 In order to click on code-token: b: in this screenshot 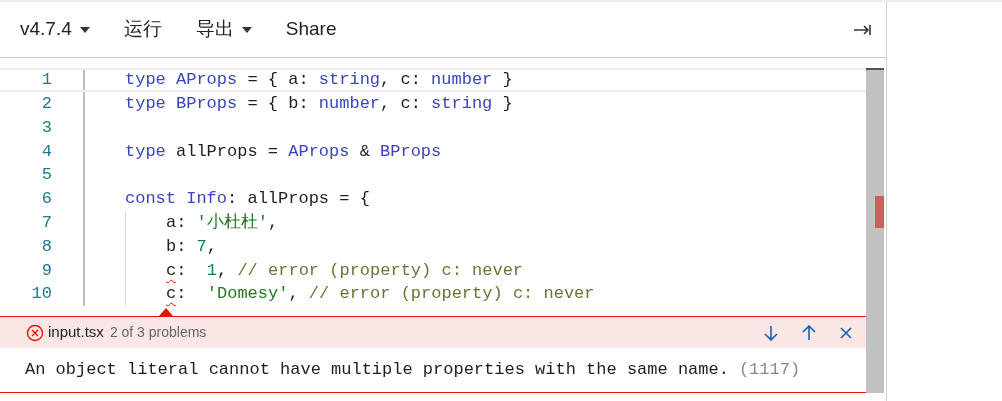, I will do `click(177, 246)`.